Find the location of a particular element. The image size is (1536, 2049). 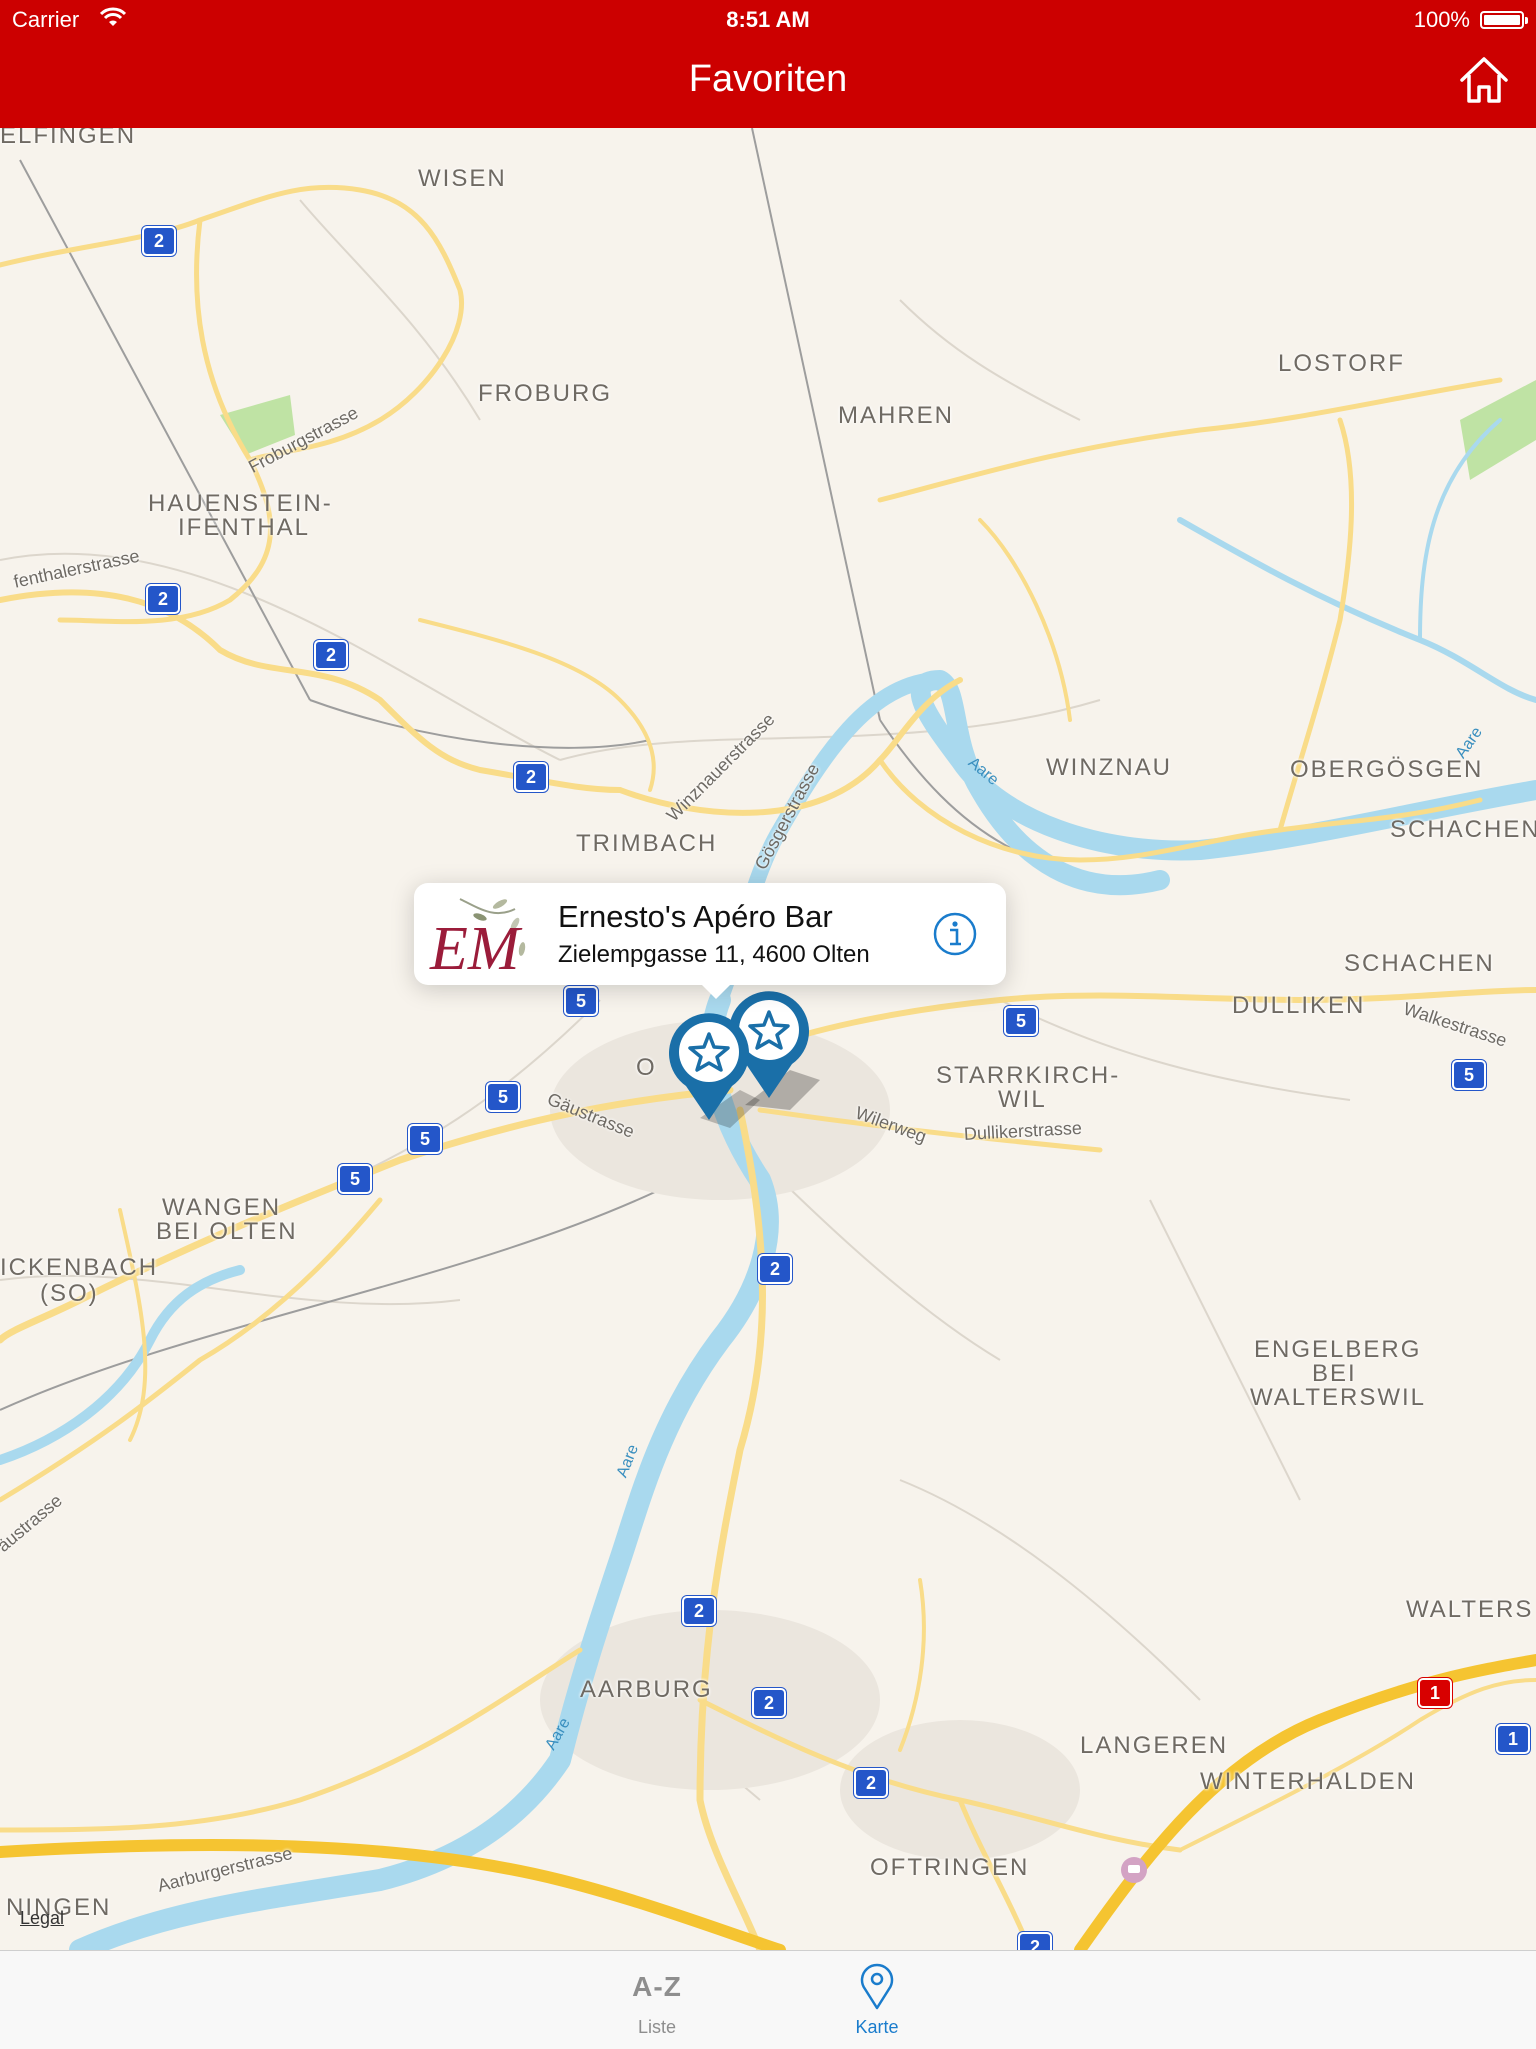

page-title: Favoriten is located at coordinates (768, 79).